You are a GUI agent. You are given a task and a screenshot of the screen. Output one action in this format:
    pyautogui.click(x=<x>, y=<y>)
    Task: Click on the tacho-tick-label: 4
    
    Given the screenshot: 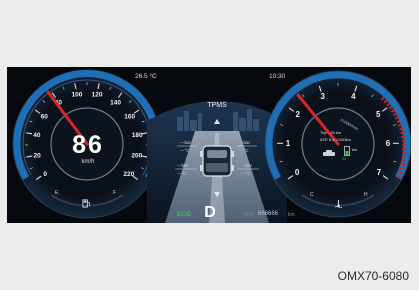 What is the action you would take?
    pyautogui.click(x=353, y=96)
    